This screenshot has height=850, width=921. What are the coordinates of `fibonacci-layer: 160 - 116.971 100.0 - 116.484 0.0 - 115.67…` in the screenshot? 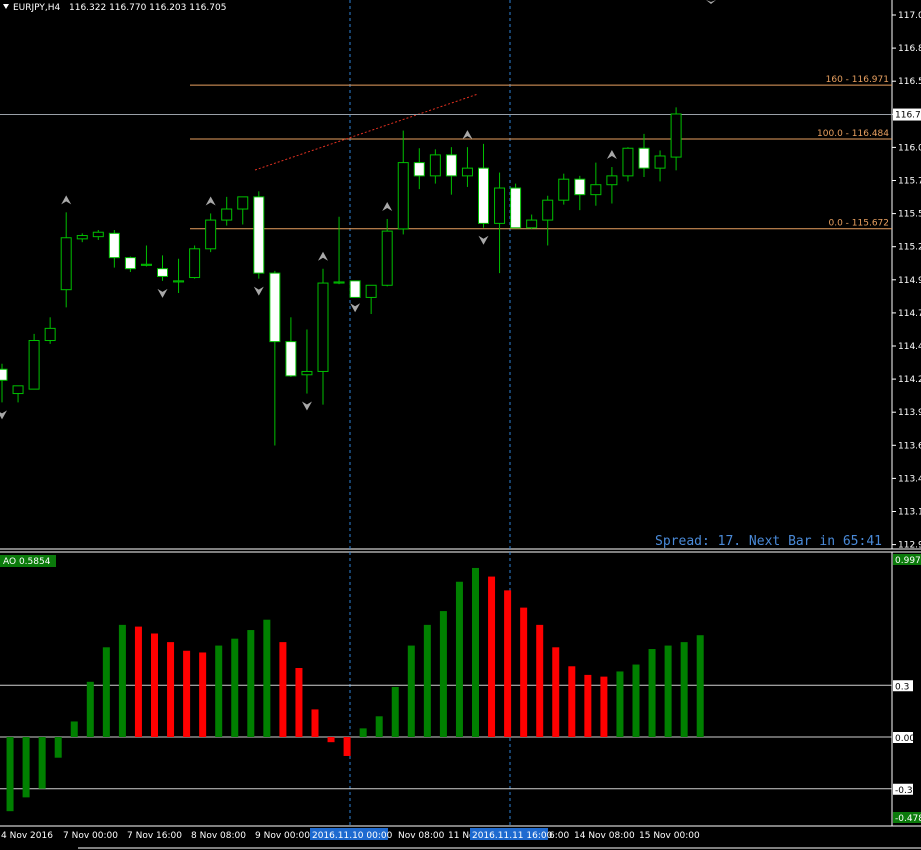 It's located at (541, 152).